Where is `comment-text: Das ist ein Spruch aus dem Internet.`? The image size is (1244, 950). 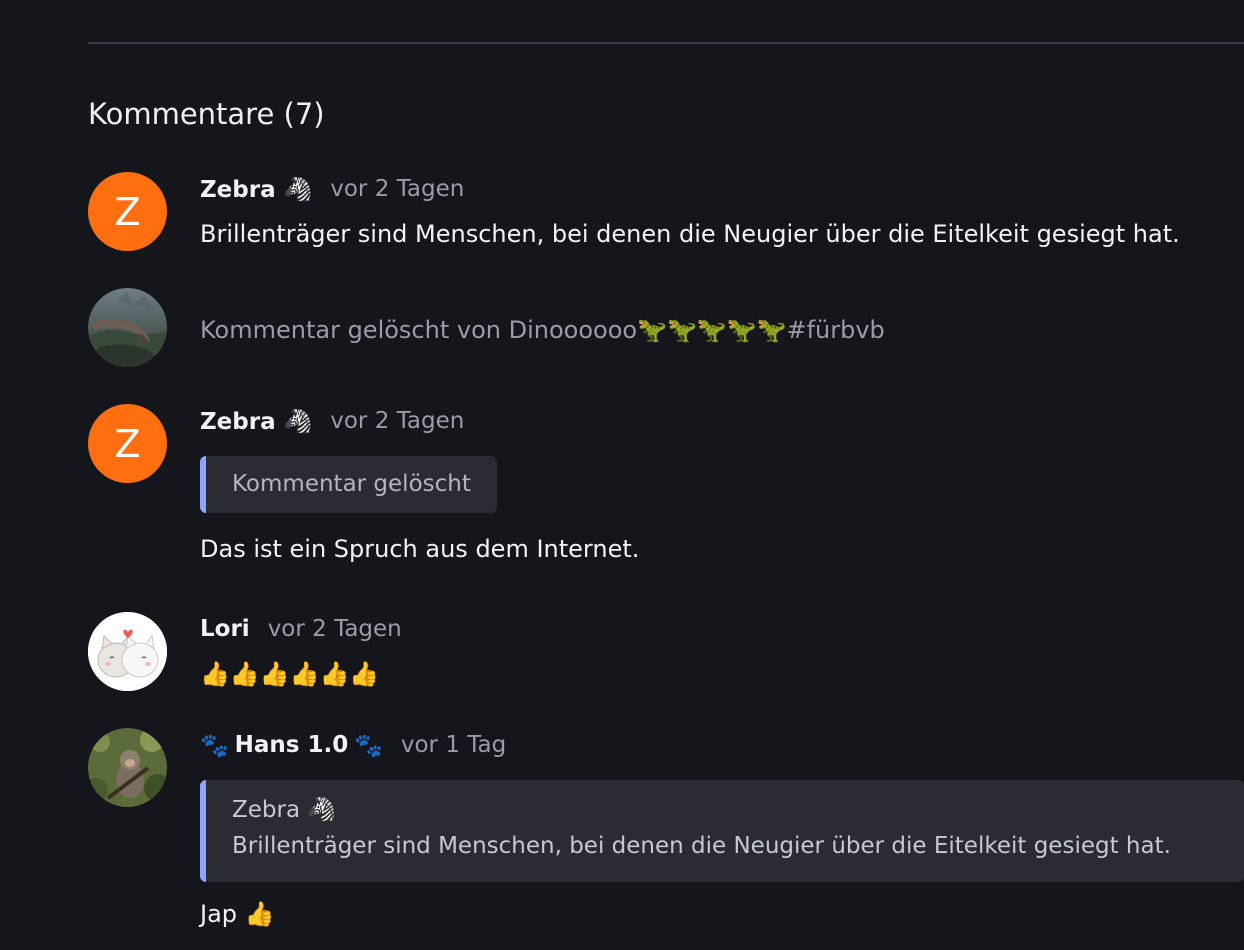
comment-text: Das ist ein Spruch aus dem Internet. is located at coordinates (420, 549).